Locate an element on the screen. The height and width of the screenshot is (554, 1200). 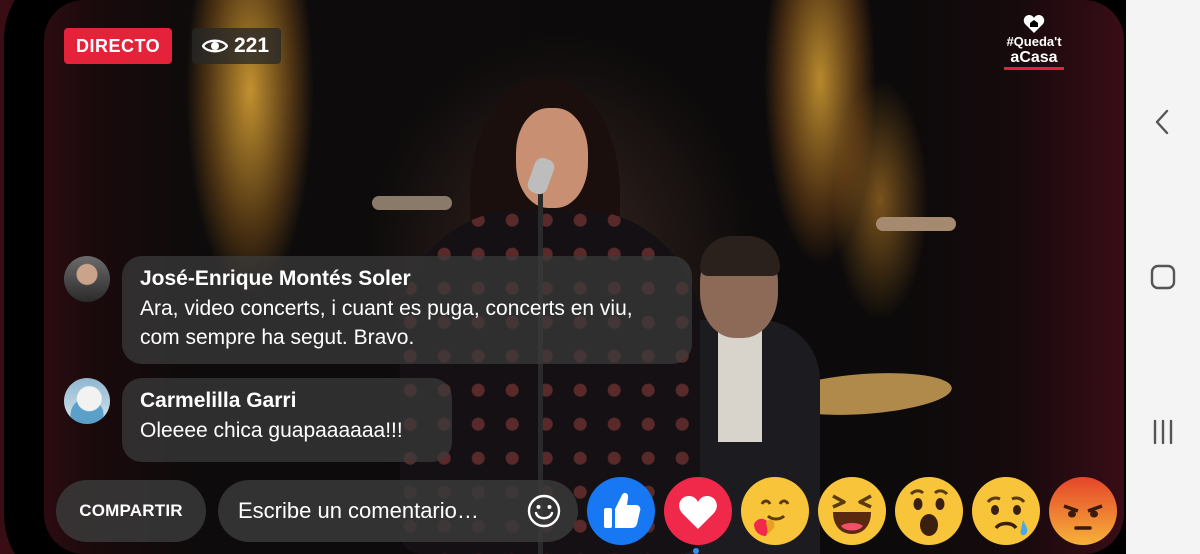
viewer-count-value: 221 is located at coordinates (252, 45).